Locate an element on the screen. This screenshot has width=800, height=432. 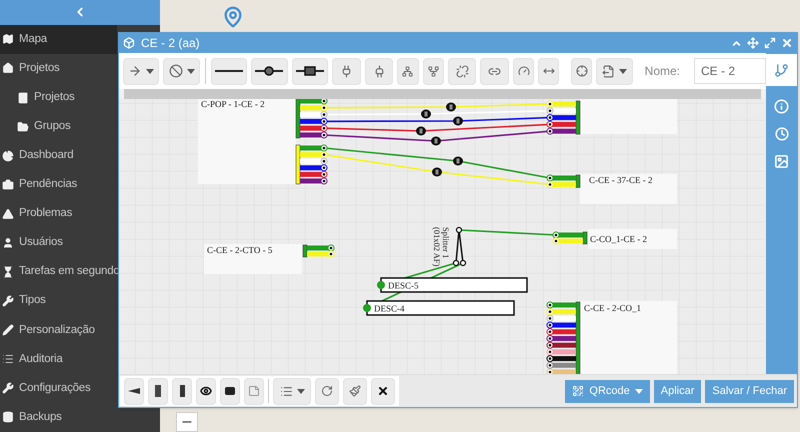
sidebar-item: Mapa is located at coordinates (58, 39).